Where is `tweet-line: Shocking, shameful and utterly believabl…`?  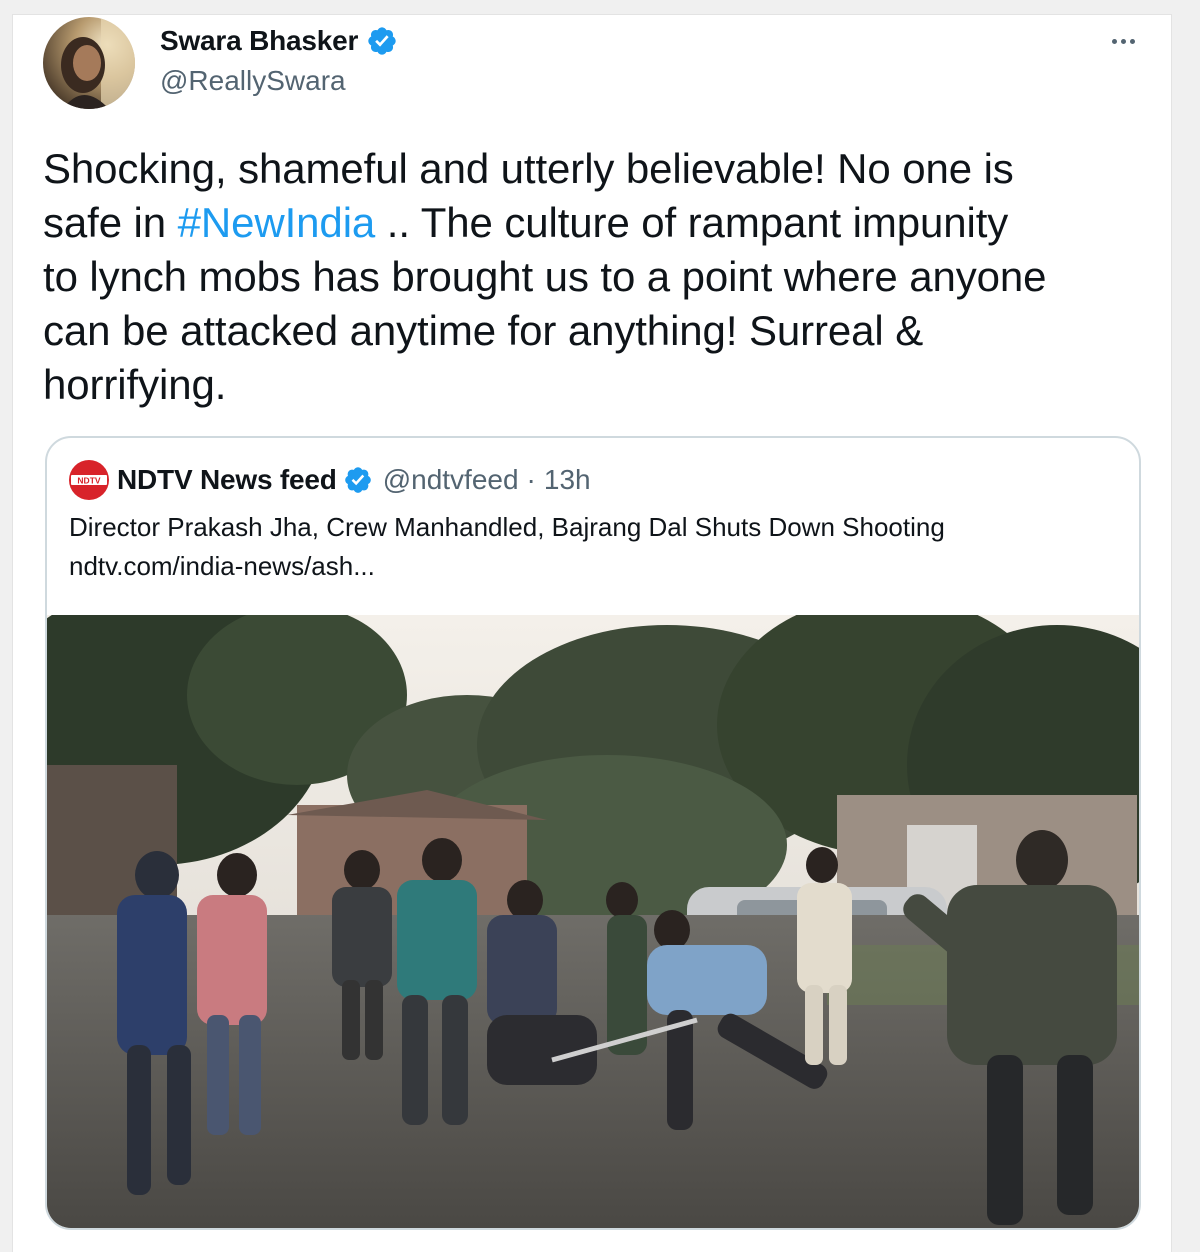 tweet-line: Shocking, shameful and utterly believabl… is located at coordinates (528, 168).